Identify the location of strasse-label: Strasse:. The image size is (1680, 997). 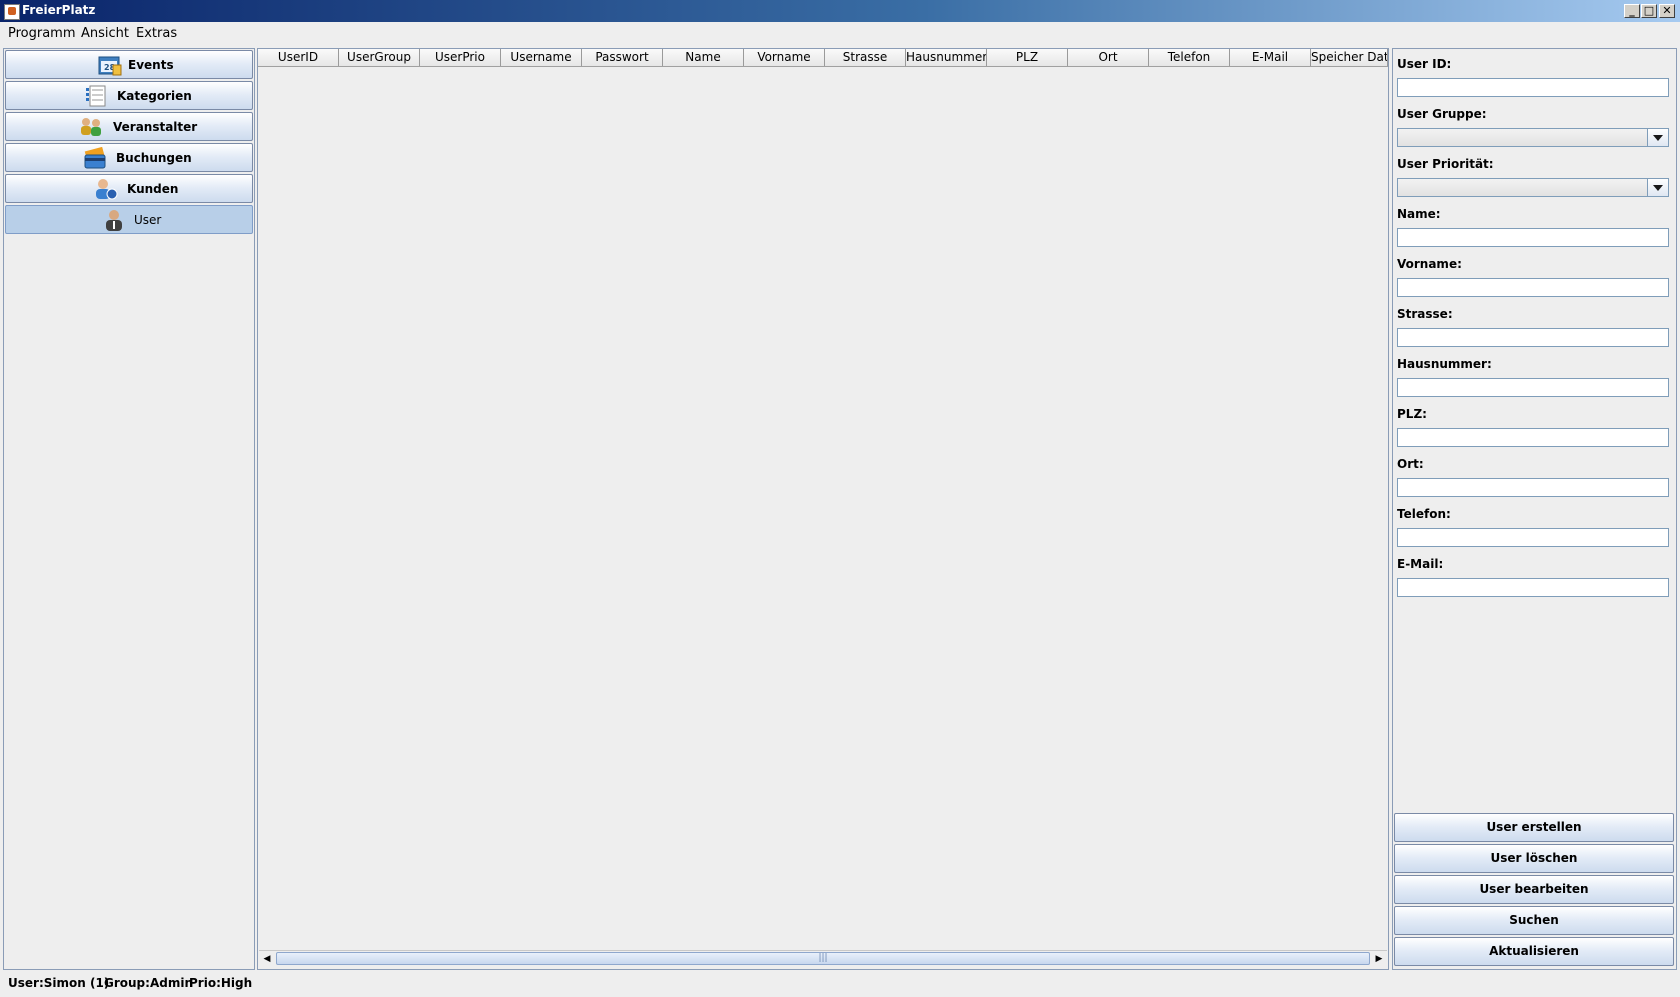
(1425, 314).